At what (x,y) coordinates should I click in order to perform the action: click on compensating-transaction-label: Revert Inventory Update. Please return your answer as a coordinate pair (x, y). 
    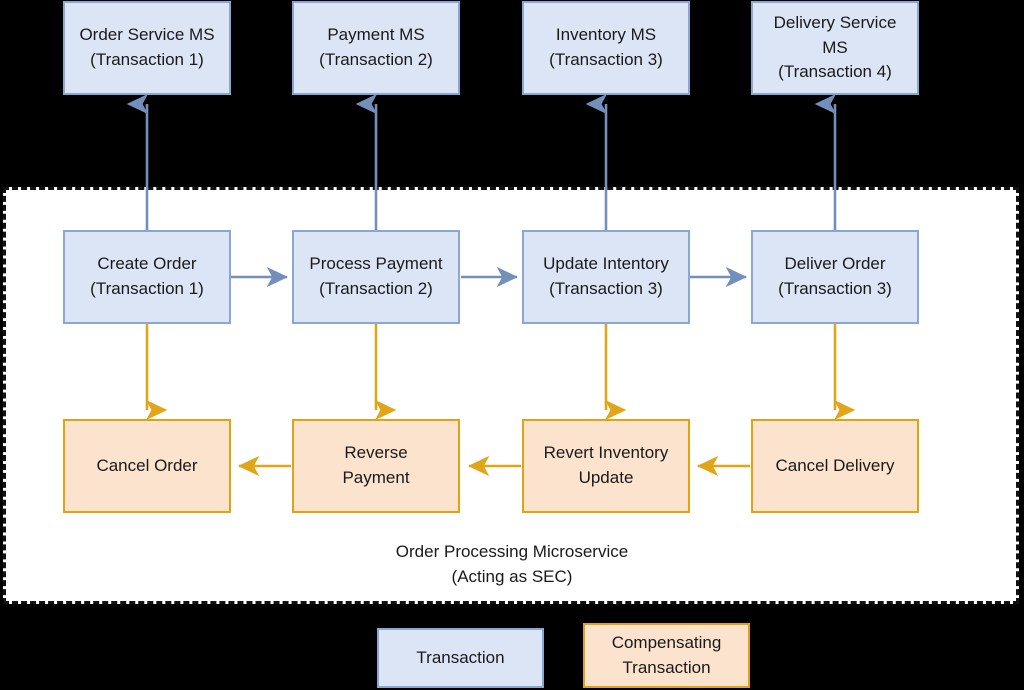
    Looking at the image, I should click on (606, 465).